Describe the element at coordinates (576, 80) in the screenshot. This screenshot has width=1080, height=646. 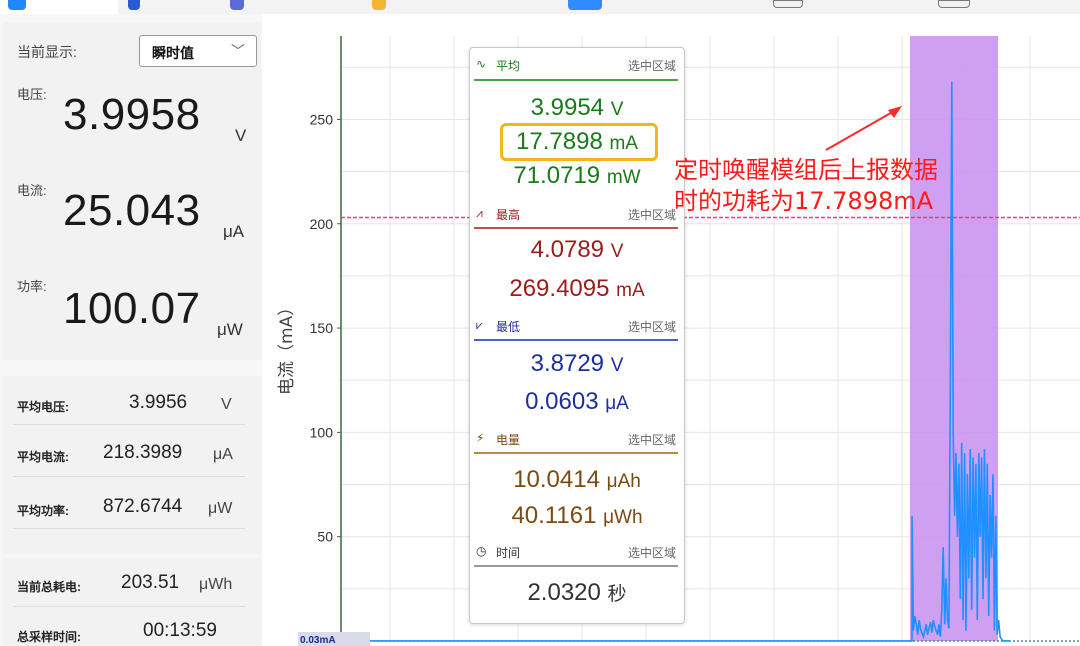
I see `avg-underline` at that location.